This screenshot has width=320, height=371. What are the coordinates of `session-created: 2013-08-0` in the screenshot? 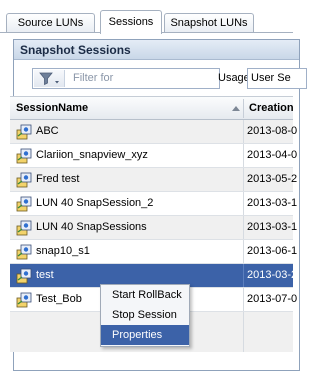 It's located at (272, 131).